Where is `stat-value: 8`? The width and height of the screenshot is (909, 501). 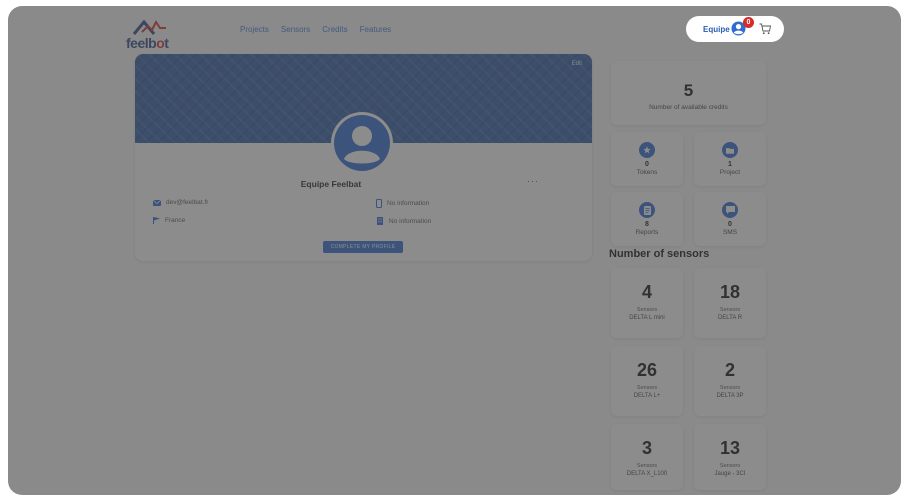 stat-value: 8 is located at coordinates (647, 224).